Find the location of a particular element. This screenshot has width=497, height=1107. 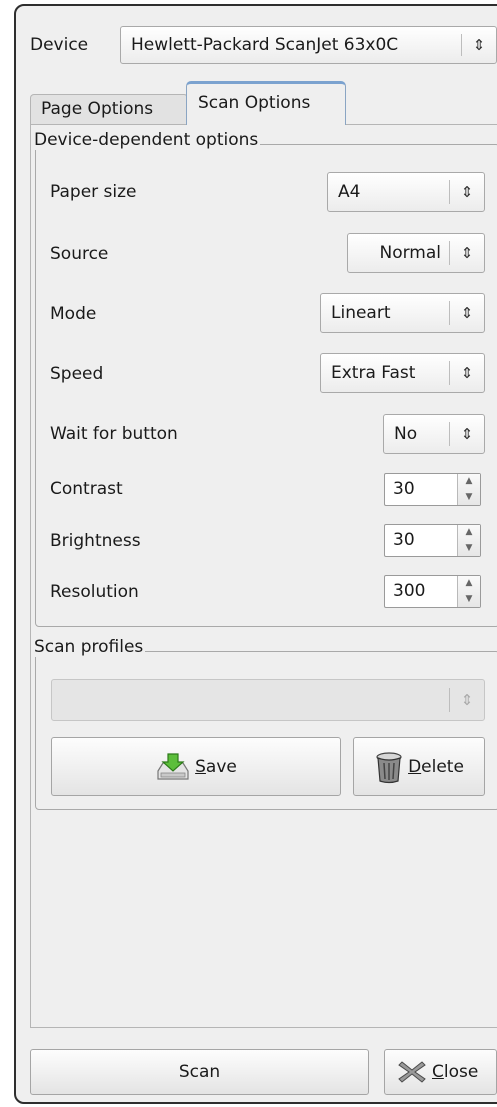

contrast-spinbox: 30 ▲ ▼ is located at coordinates (432, 489).